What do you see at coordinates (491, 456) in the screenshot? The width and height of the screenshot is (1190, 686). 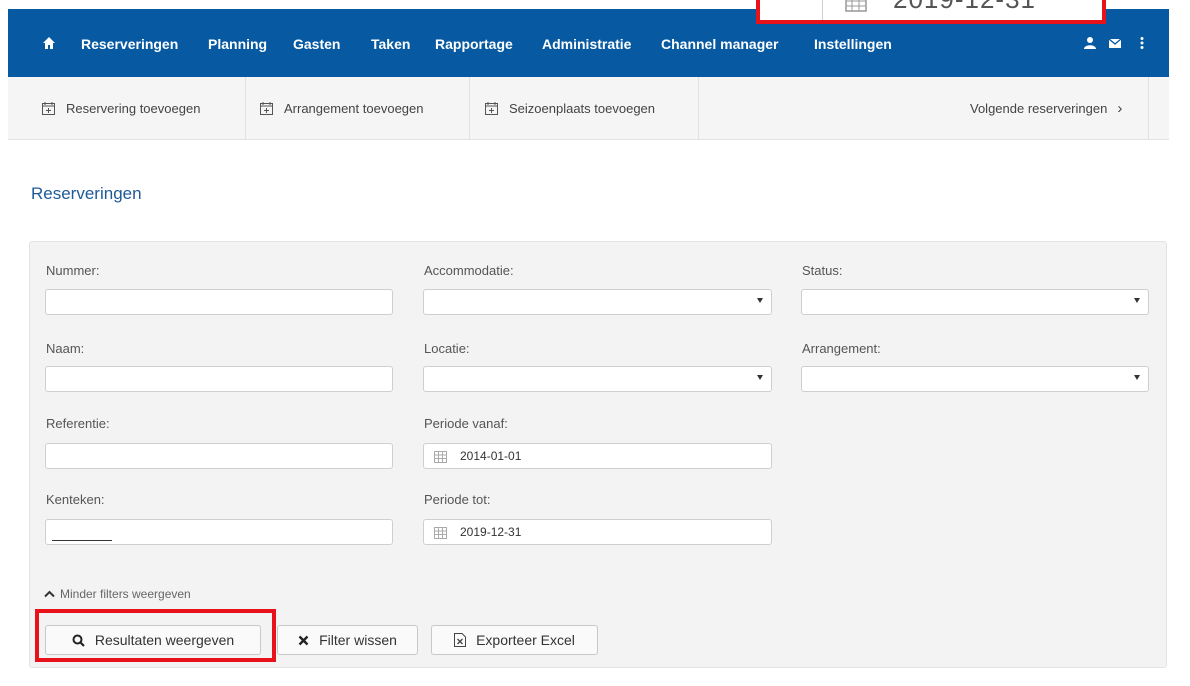 I see `periode-vanaf-value: 2014-01-01` at bounding box center [491, 456].